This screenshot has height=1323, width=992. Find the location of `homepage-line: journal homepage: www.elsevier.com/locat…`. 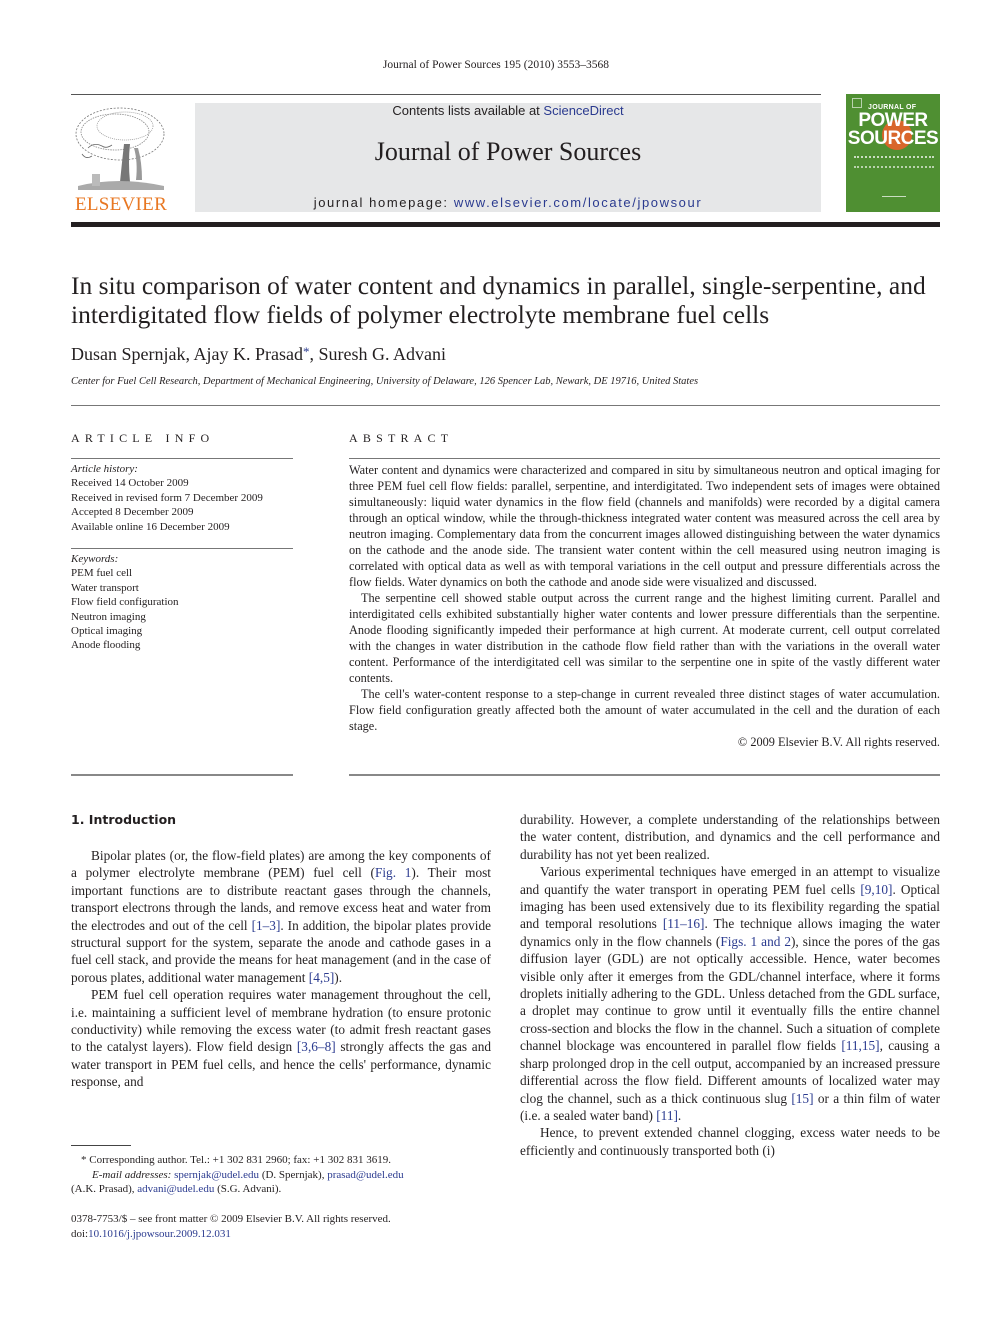

homepage-line: journal homepage: www.elsevier.com/locat… is located at coordinates (508, 202).